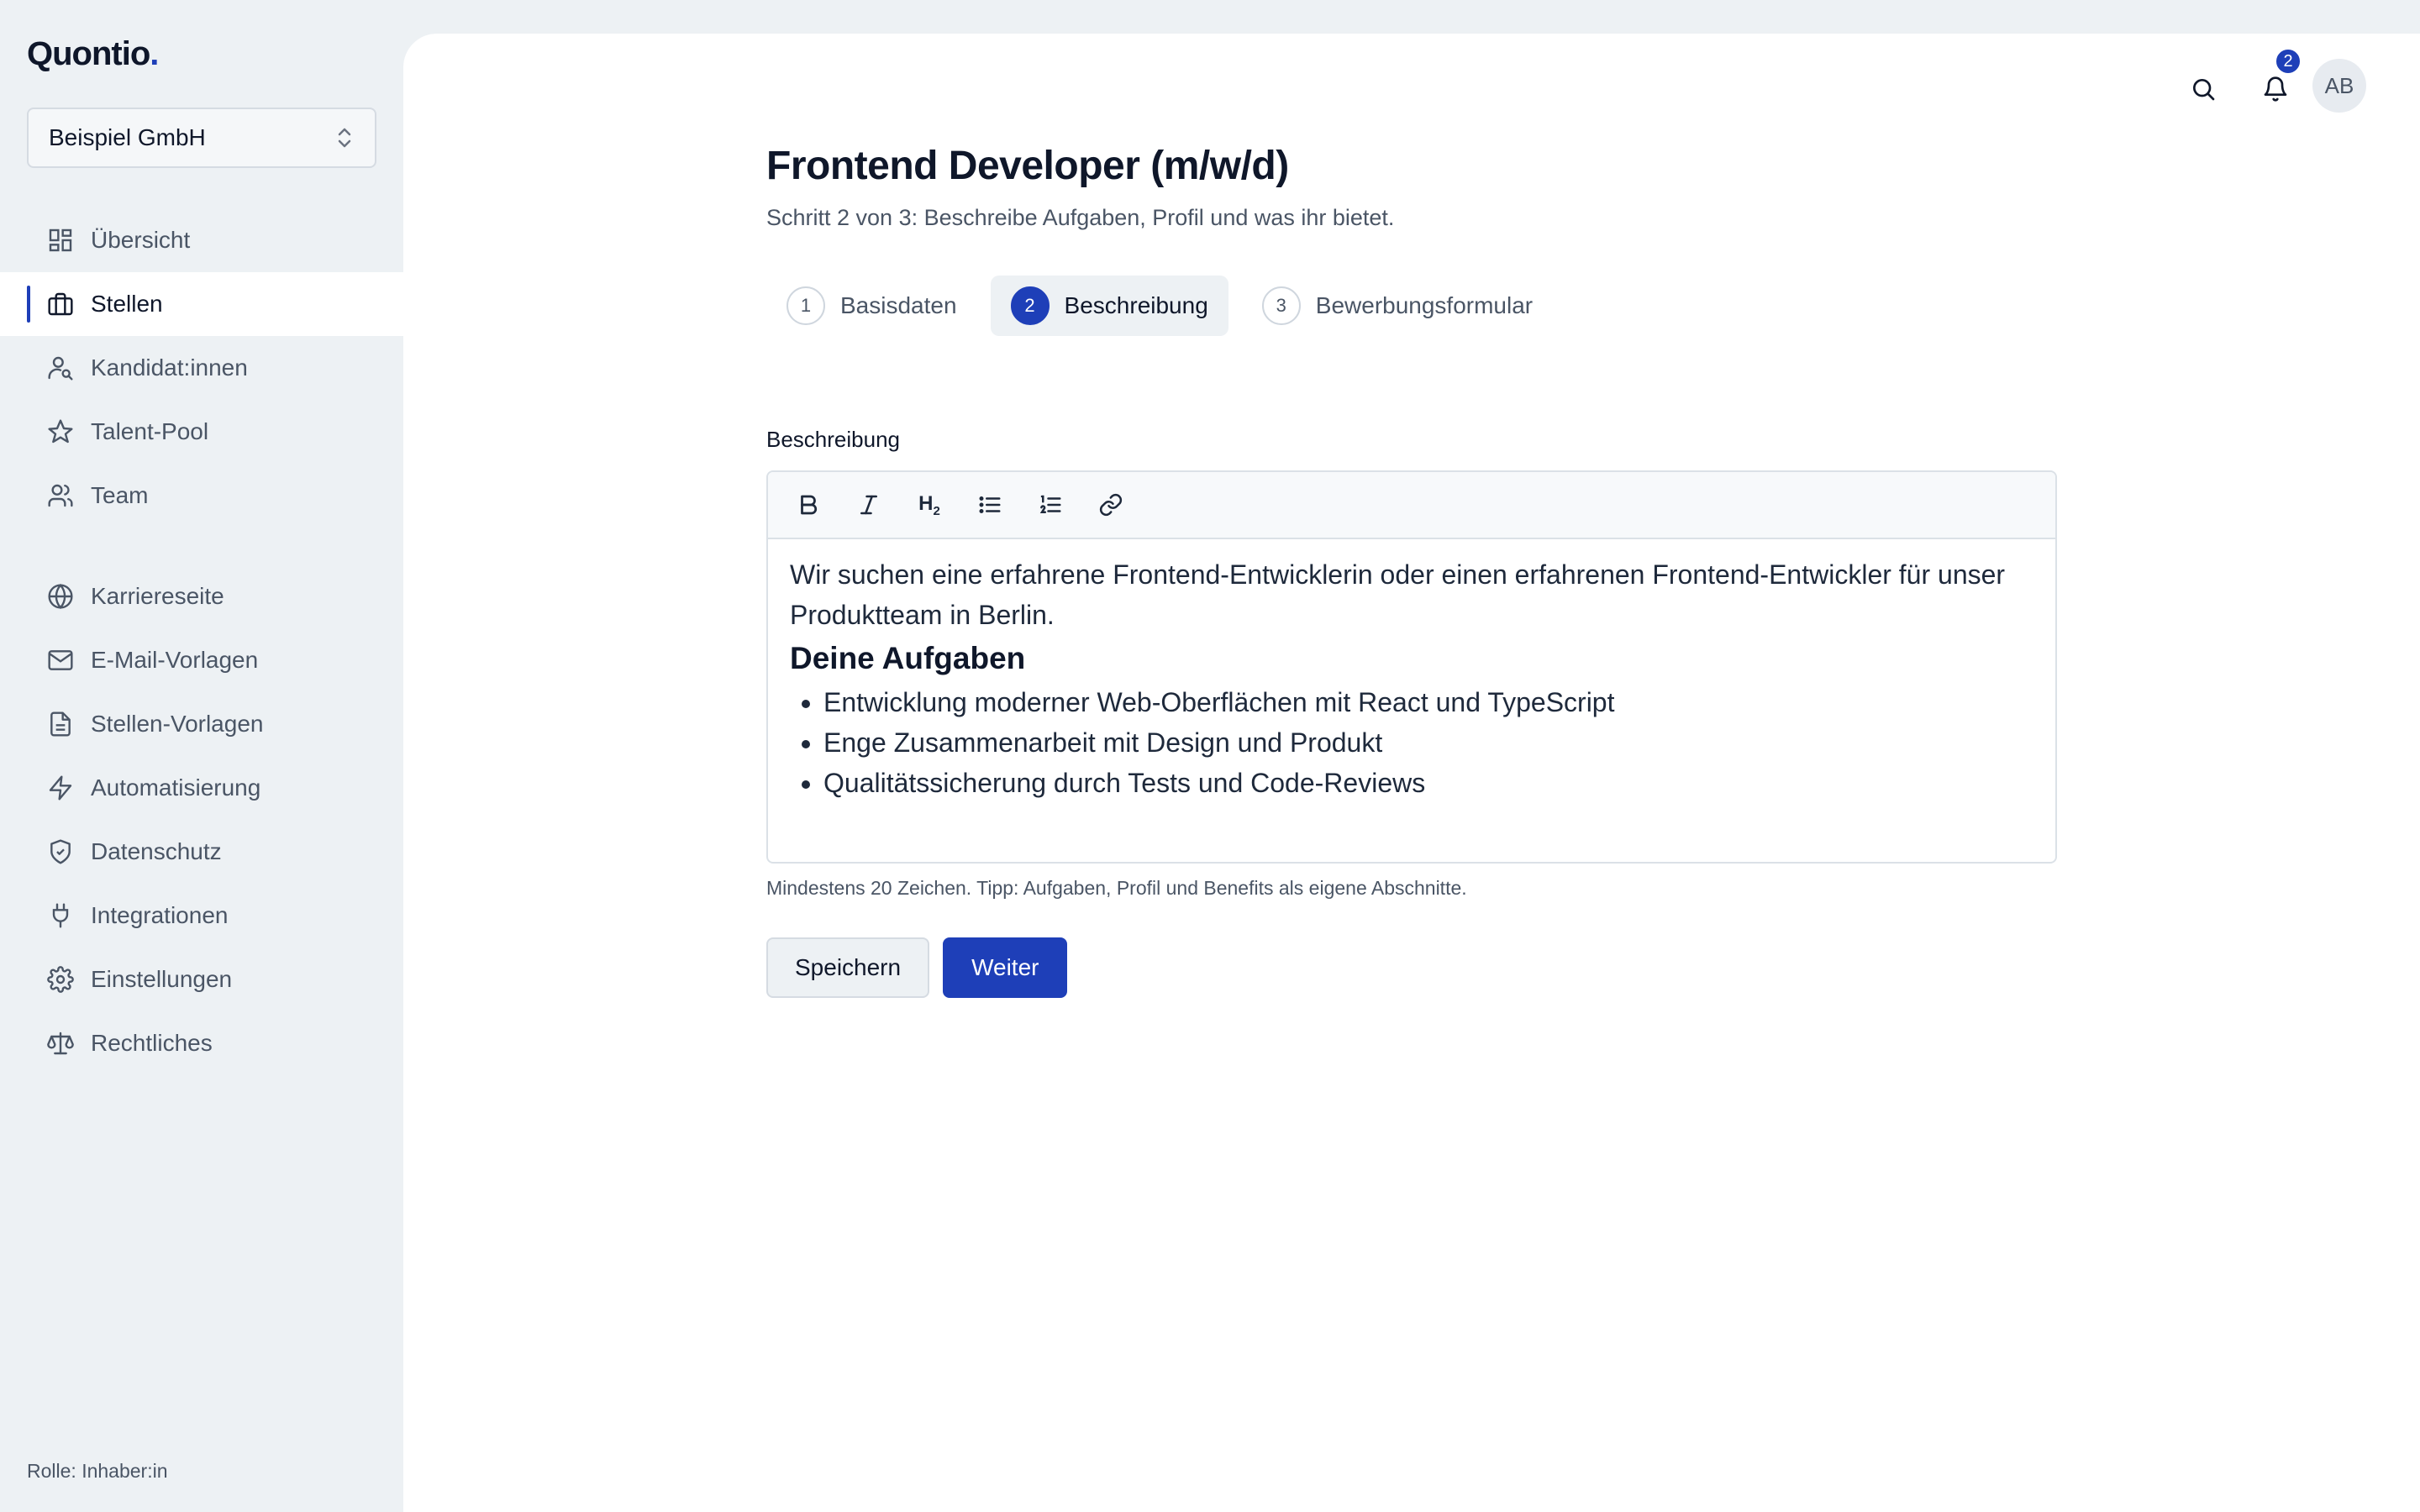 The width and height of the screenshot is (2420, 1512). Describe the element at coordinates (805, 305) in the screenshot. I see `step-number: 1` at that location.